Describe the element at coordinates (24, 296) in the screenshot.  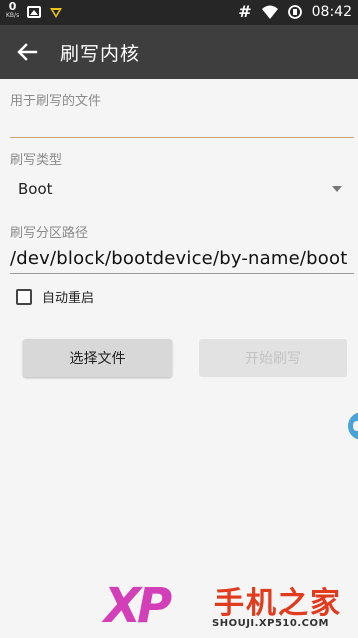
I see `auto-reboot-checkbox` at that location.